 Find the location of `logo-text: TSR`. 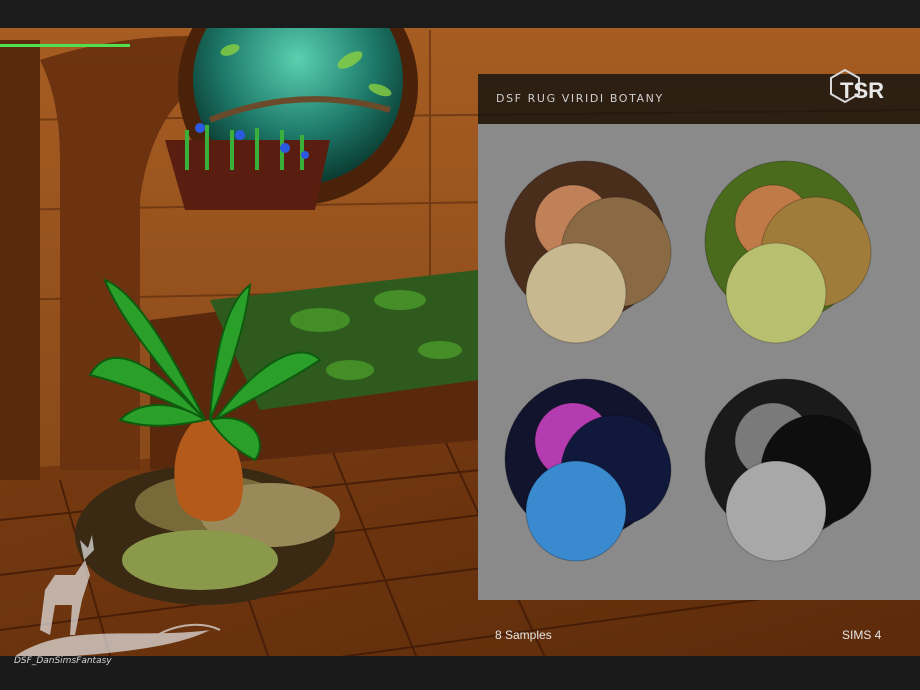

logo-text: TSR is located at coordinates (862, 90).